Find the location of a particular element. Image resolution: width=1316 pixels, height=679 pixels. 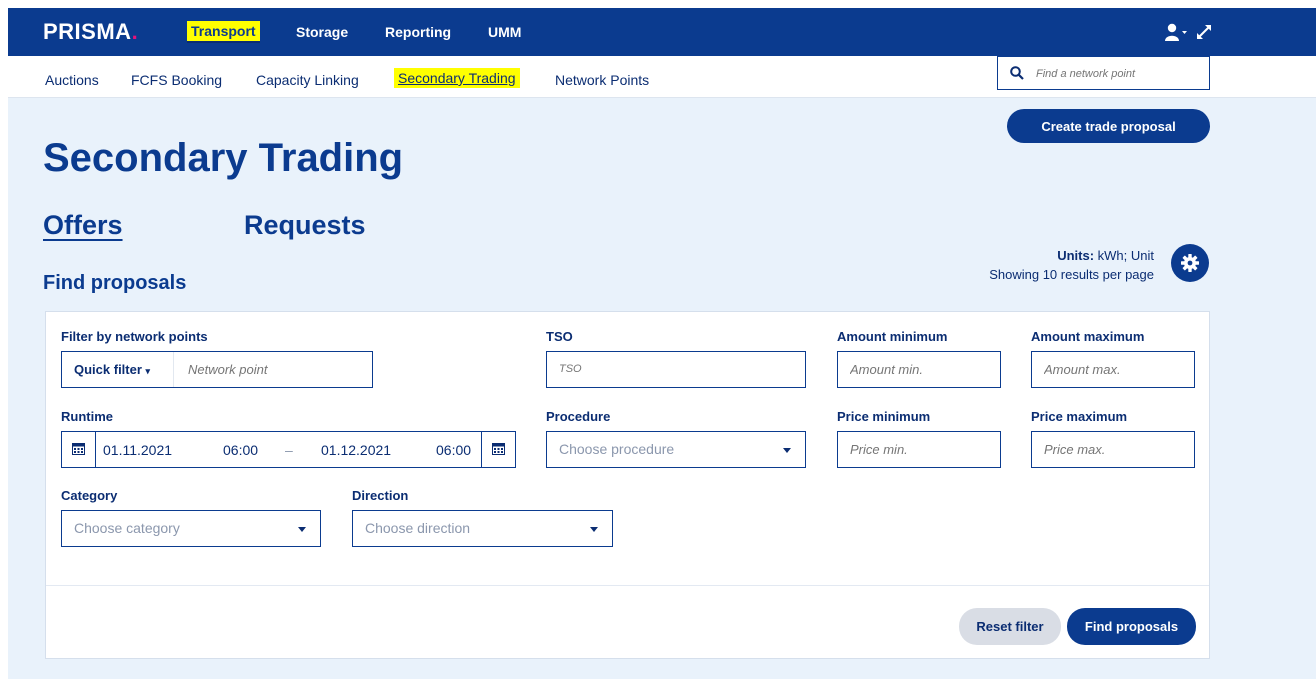

amount-max-field is located at coordinates (1113, 369).